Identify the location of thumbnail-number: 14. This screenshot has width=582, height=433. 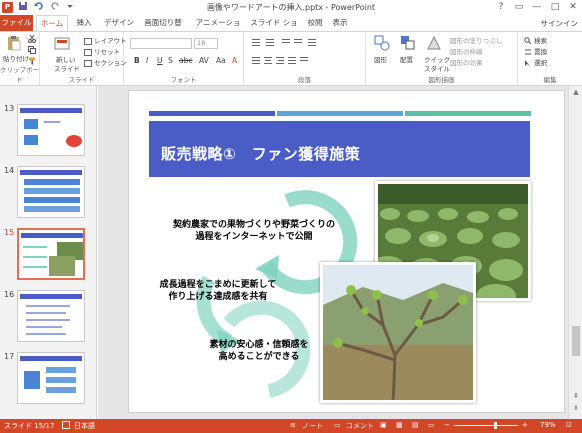
(9, 170).